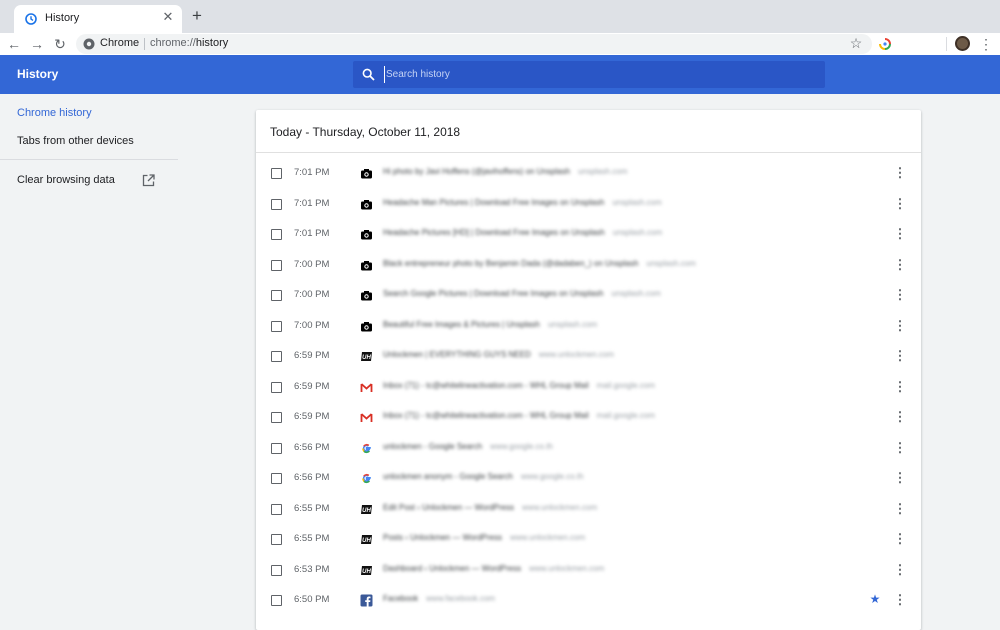 The image size is (1000, 630). I want to click on close-icon: ✕, so click(168, 17).